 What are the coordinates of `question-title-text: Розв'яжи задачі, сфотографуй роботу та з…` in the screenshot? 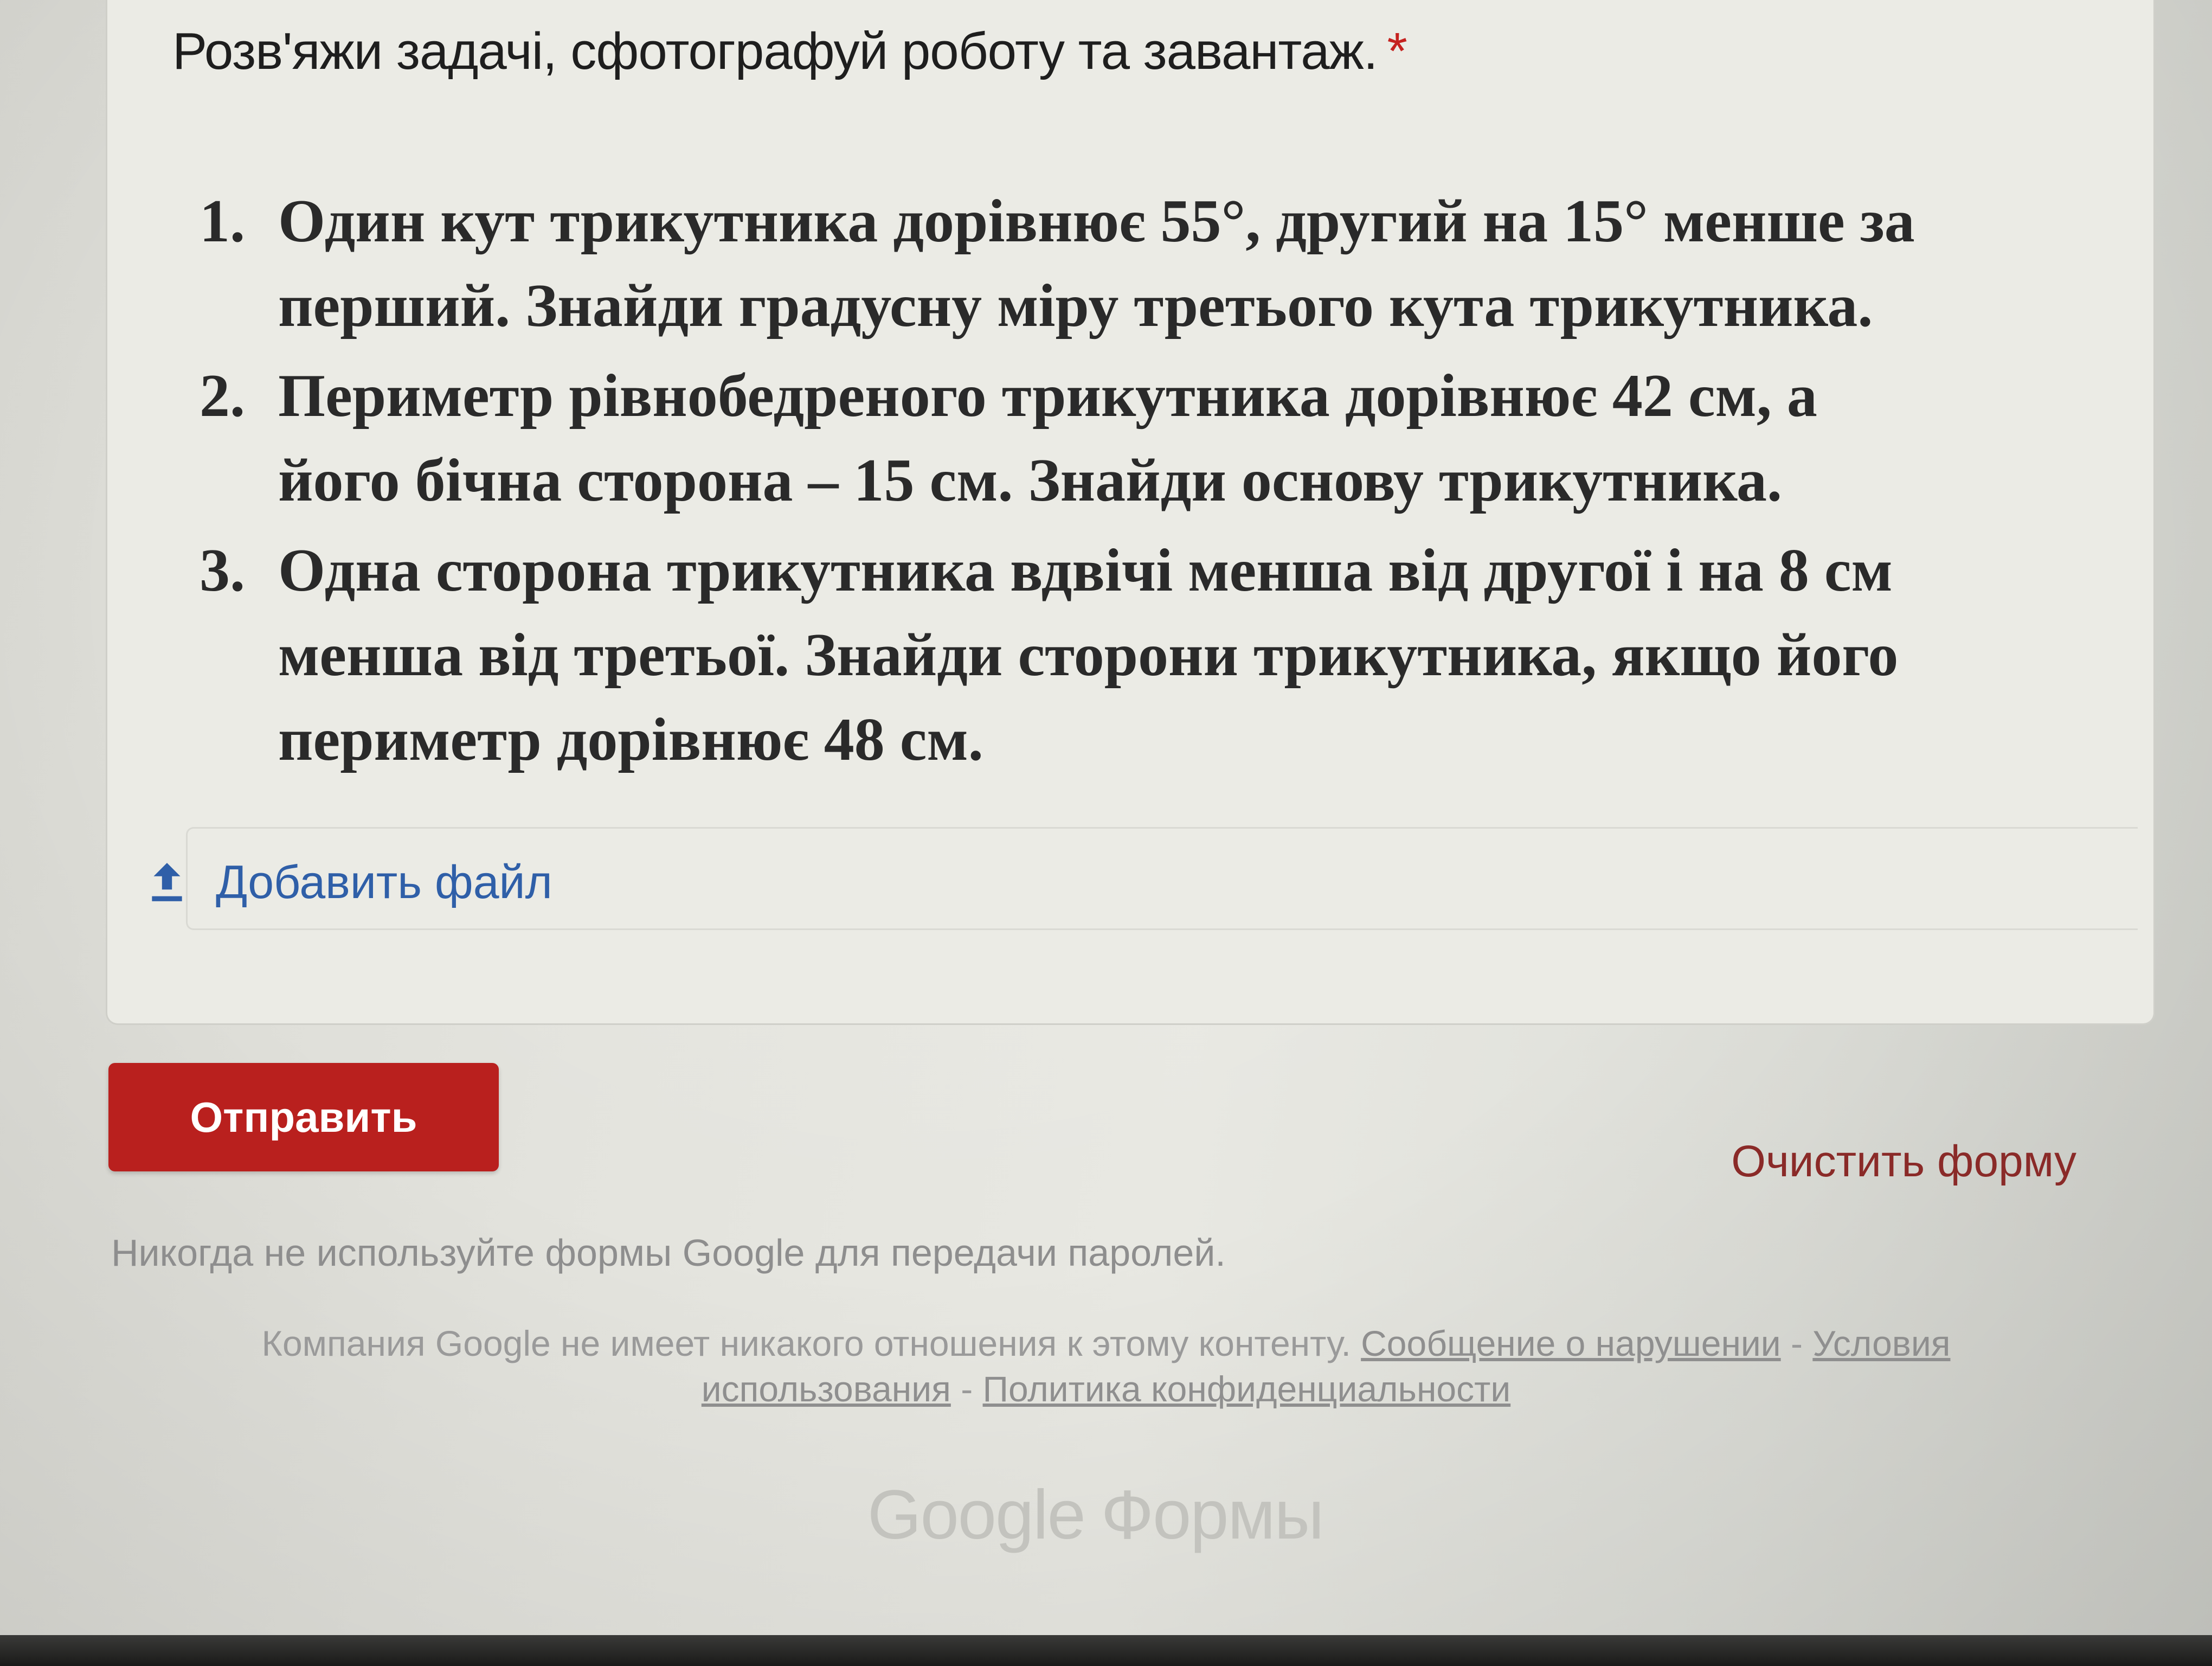 It's located at (775, 51).